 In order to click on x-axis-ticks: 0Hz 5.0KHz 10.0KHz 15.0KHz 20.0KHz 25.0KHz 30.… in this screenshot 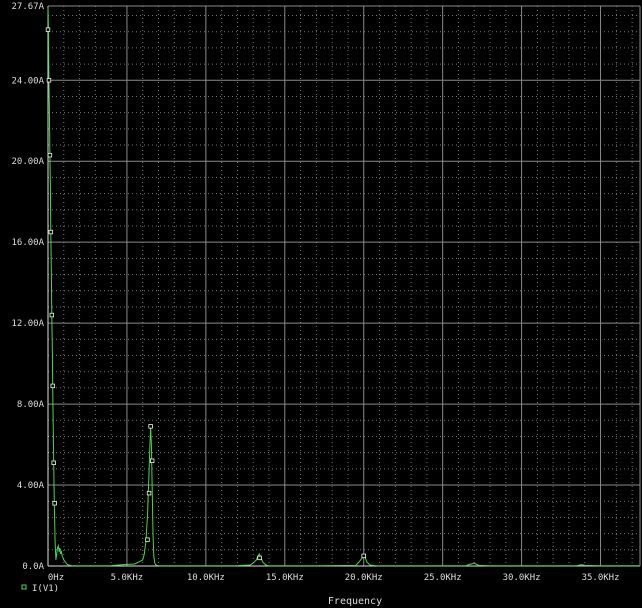, I will do `click(334, 578)`.